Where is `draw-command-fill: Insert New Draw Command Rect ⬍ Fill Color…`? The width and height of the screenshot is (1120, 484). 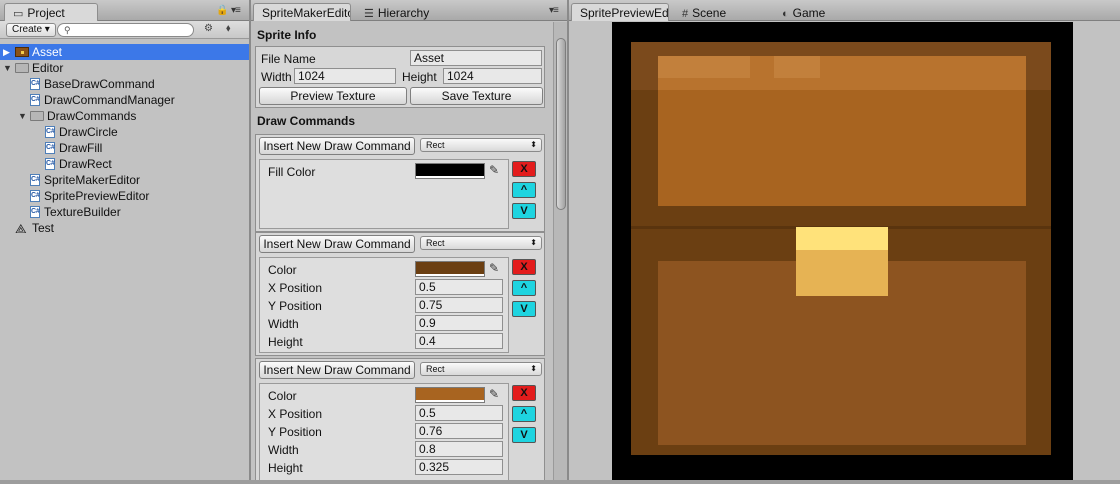 draw-command-fill: Insert New Draw Command Rect ⬍ Fill Color… is located at coordinates (400, 183).